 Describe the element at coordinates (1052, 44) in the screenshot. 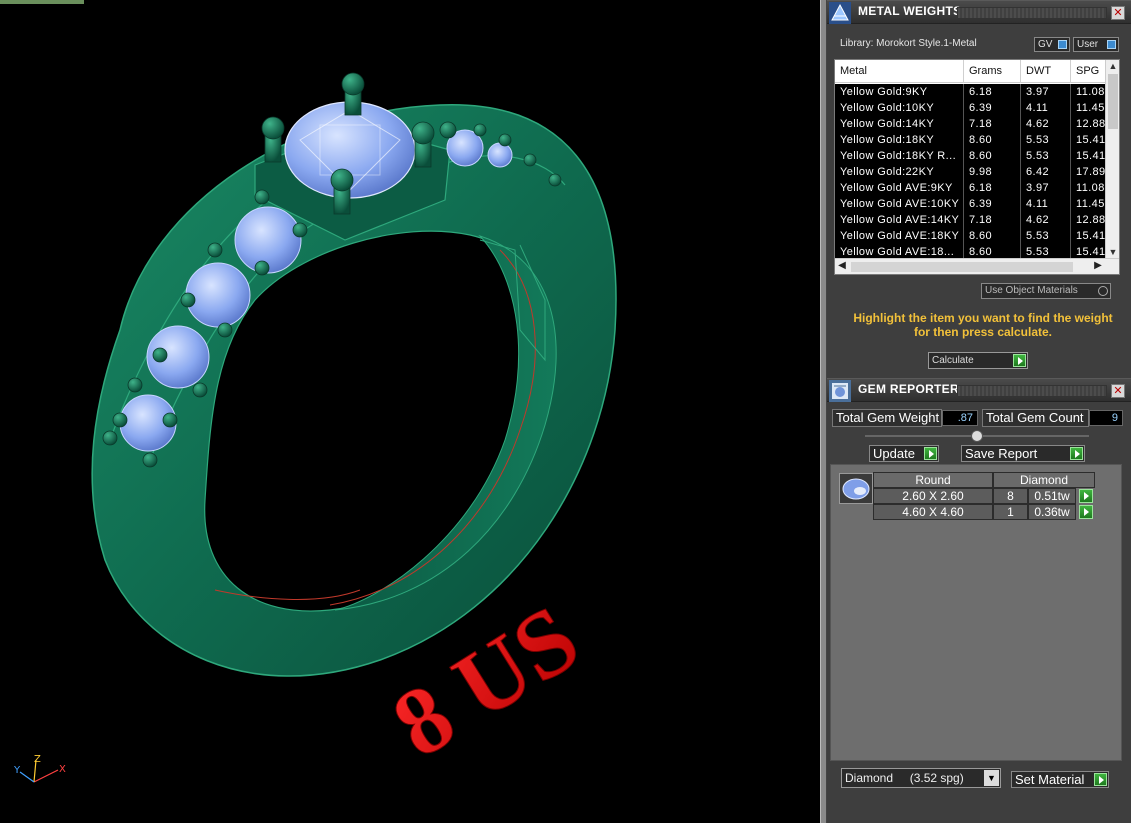

I see `gv-toggle: GV` at that location.